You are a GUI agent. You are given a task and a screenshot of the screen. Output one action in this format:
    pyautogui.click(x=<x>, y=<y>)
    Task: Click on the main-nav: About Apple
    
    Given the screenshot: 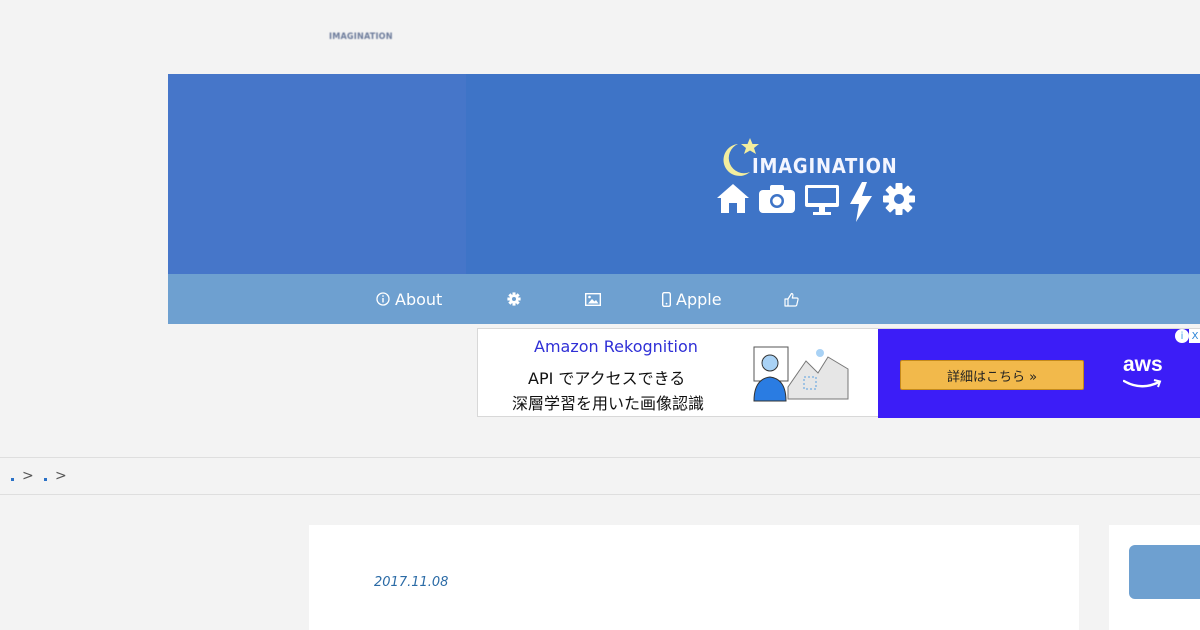 What is the action you would take?
    pyautogui.click(x=684, y=299)
    